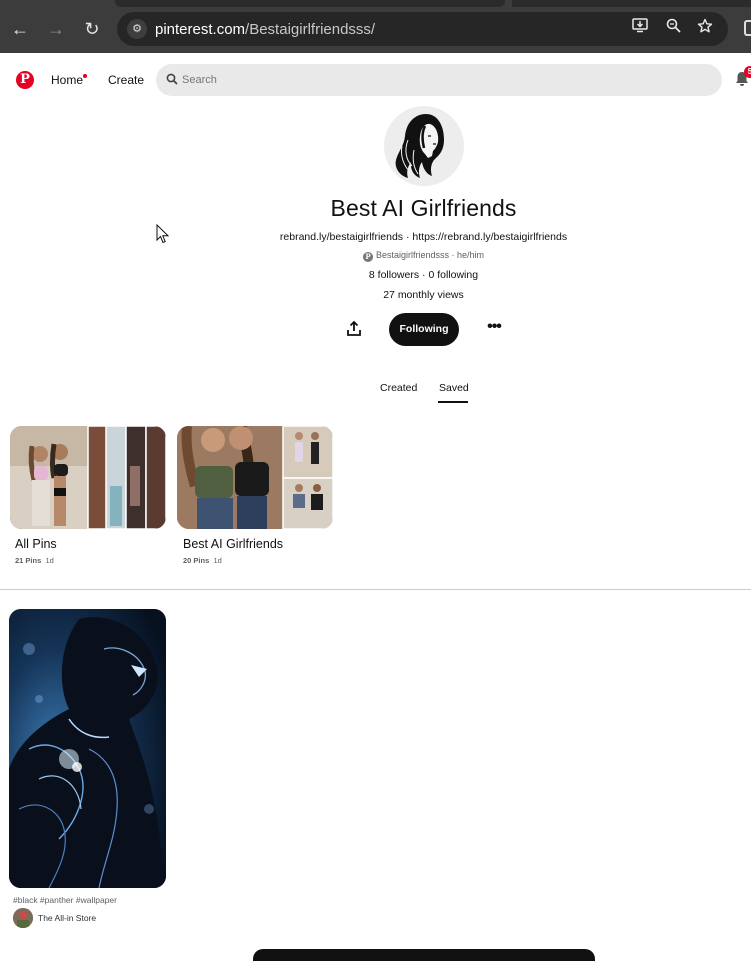 Image resolution: width=751 pixels, height=961 pixels. What do you see at coordinates (67, 918) in the screenshot?
I see `pin-author-name: The All-in Store` at bounding box center [67, 918].